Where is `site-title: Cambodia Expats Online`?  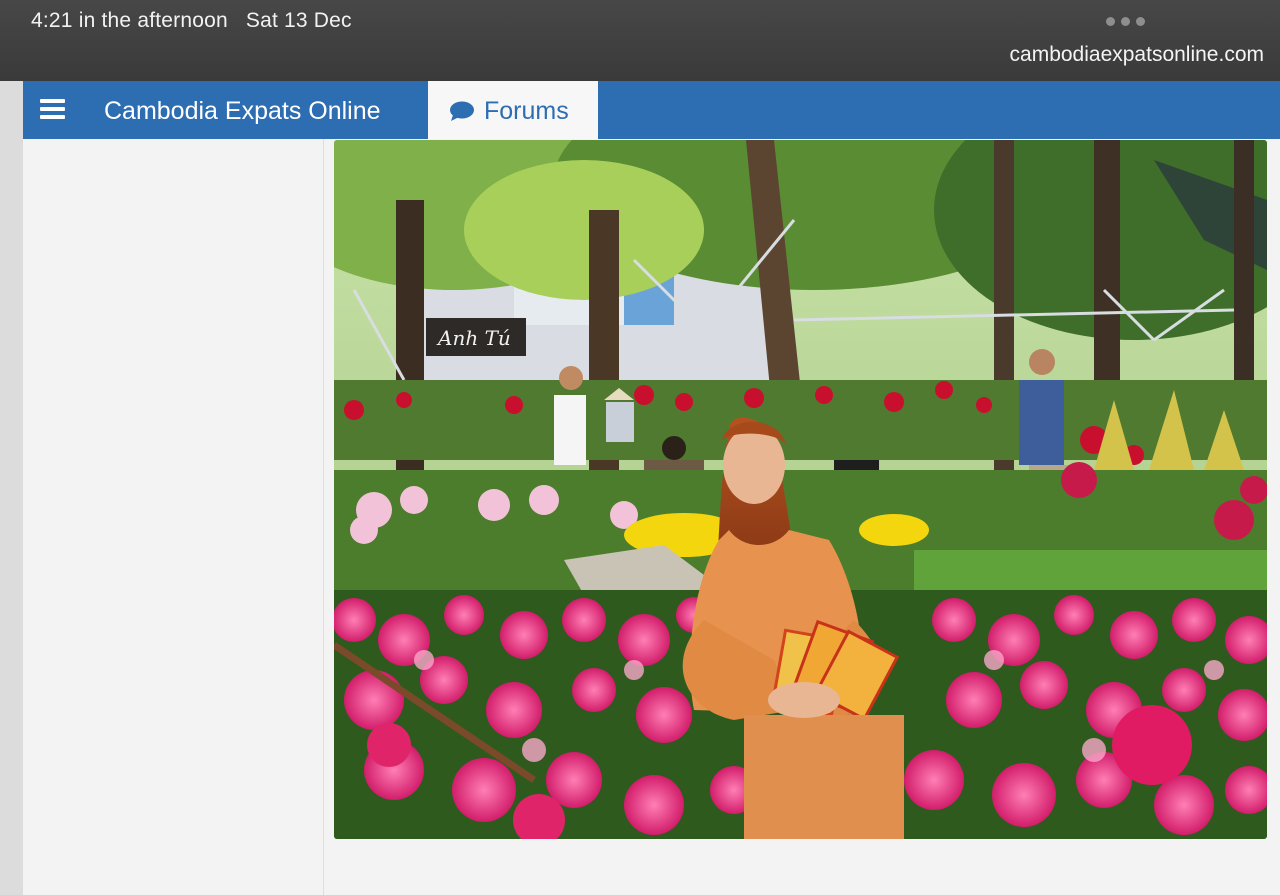
site-title: Cambodia Expats Online is located at coordinates (242, 111).